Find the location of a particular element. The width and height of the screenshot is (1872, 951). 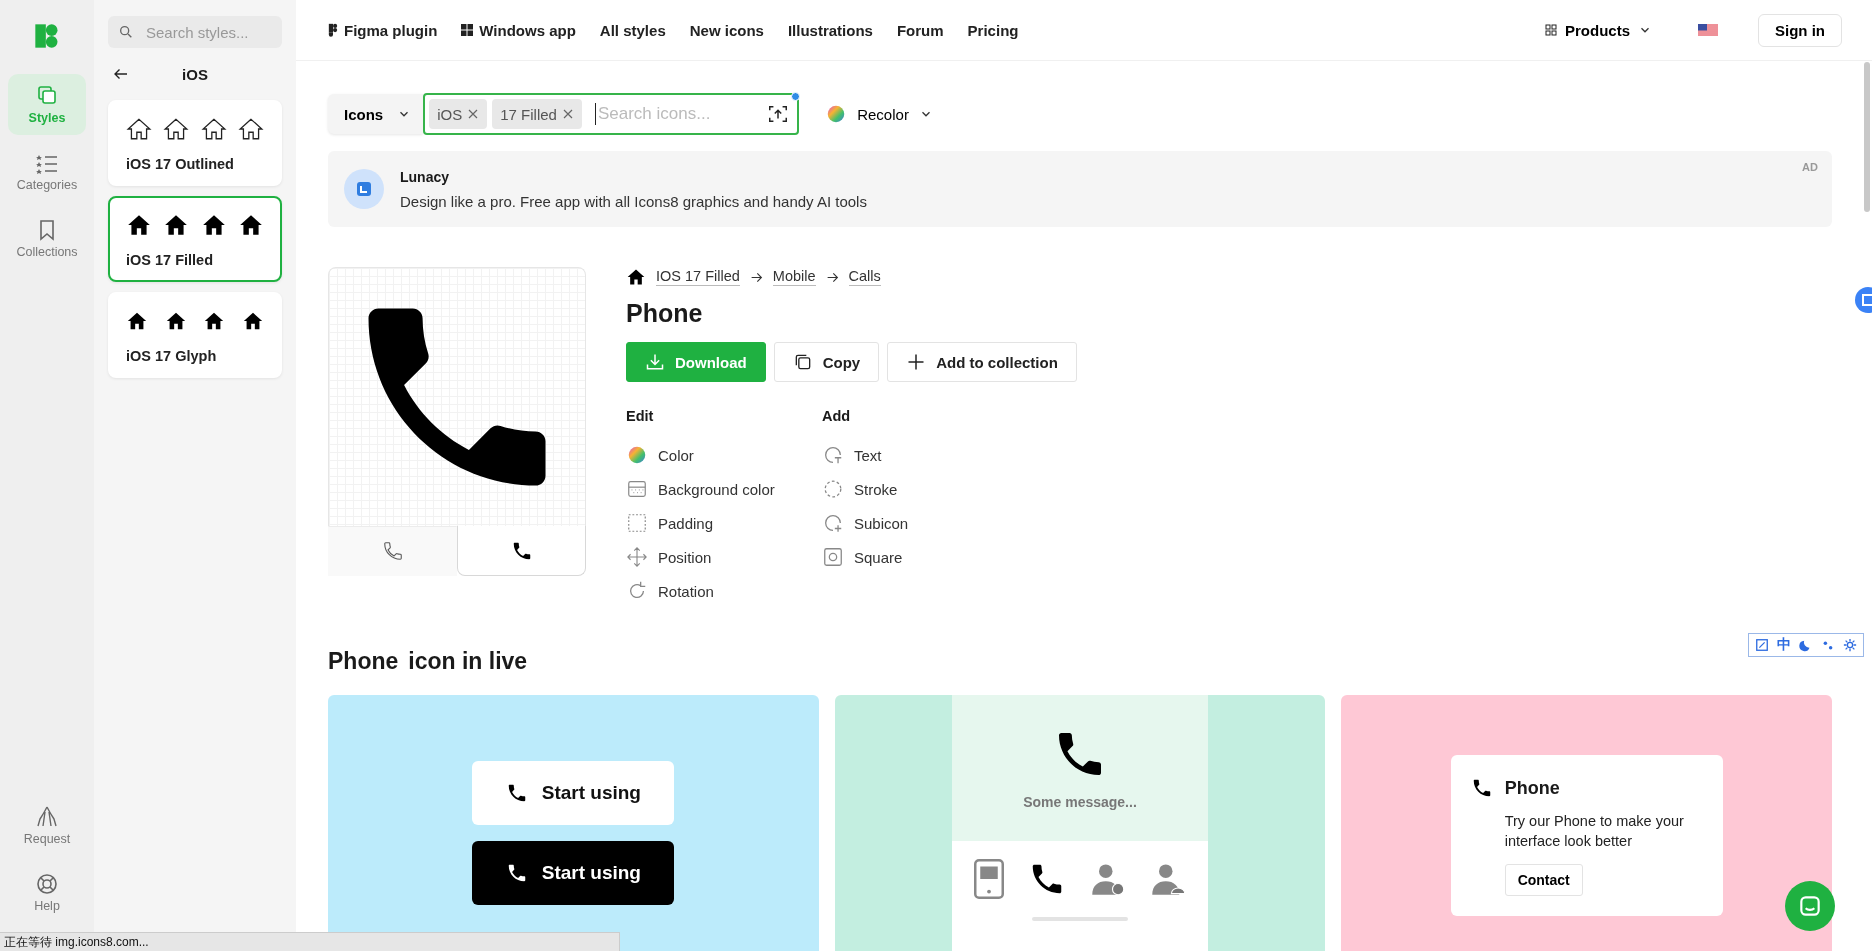

nav-categories-item: Categories is located at coordinates (47, 171).